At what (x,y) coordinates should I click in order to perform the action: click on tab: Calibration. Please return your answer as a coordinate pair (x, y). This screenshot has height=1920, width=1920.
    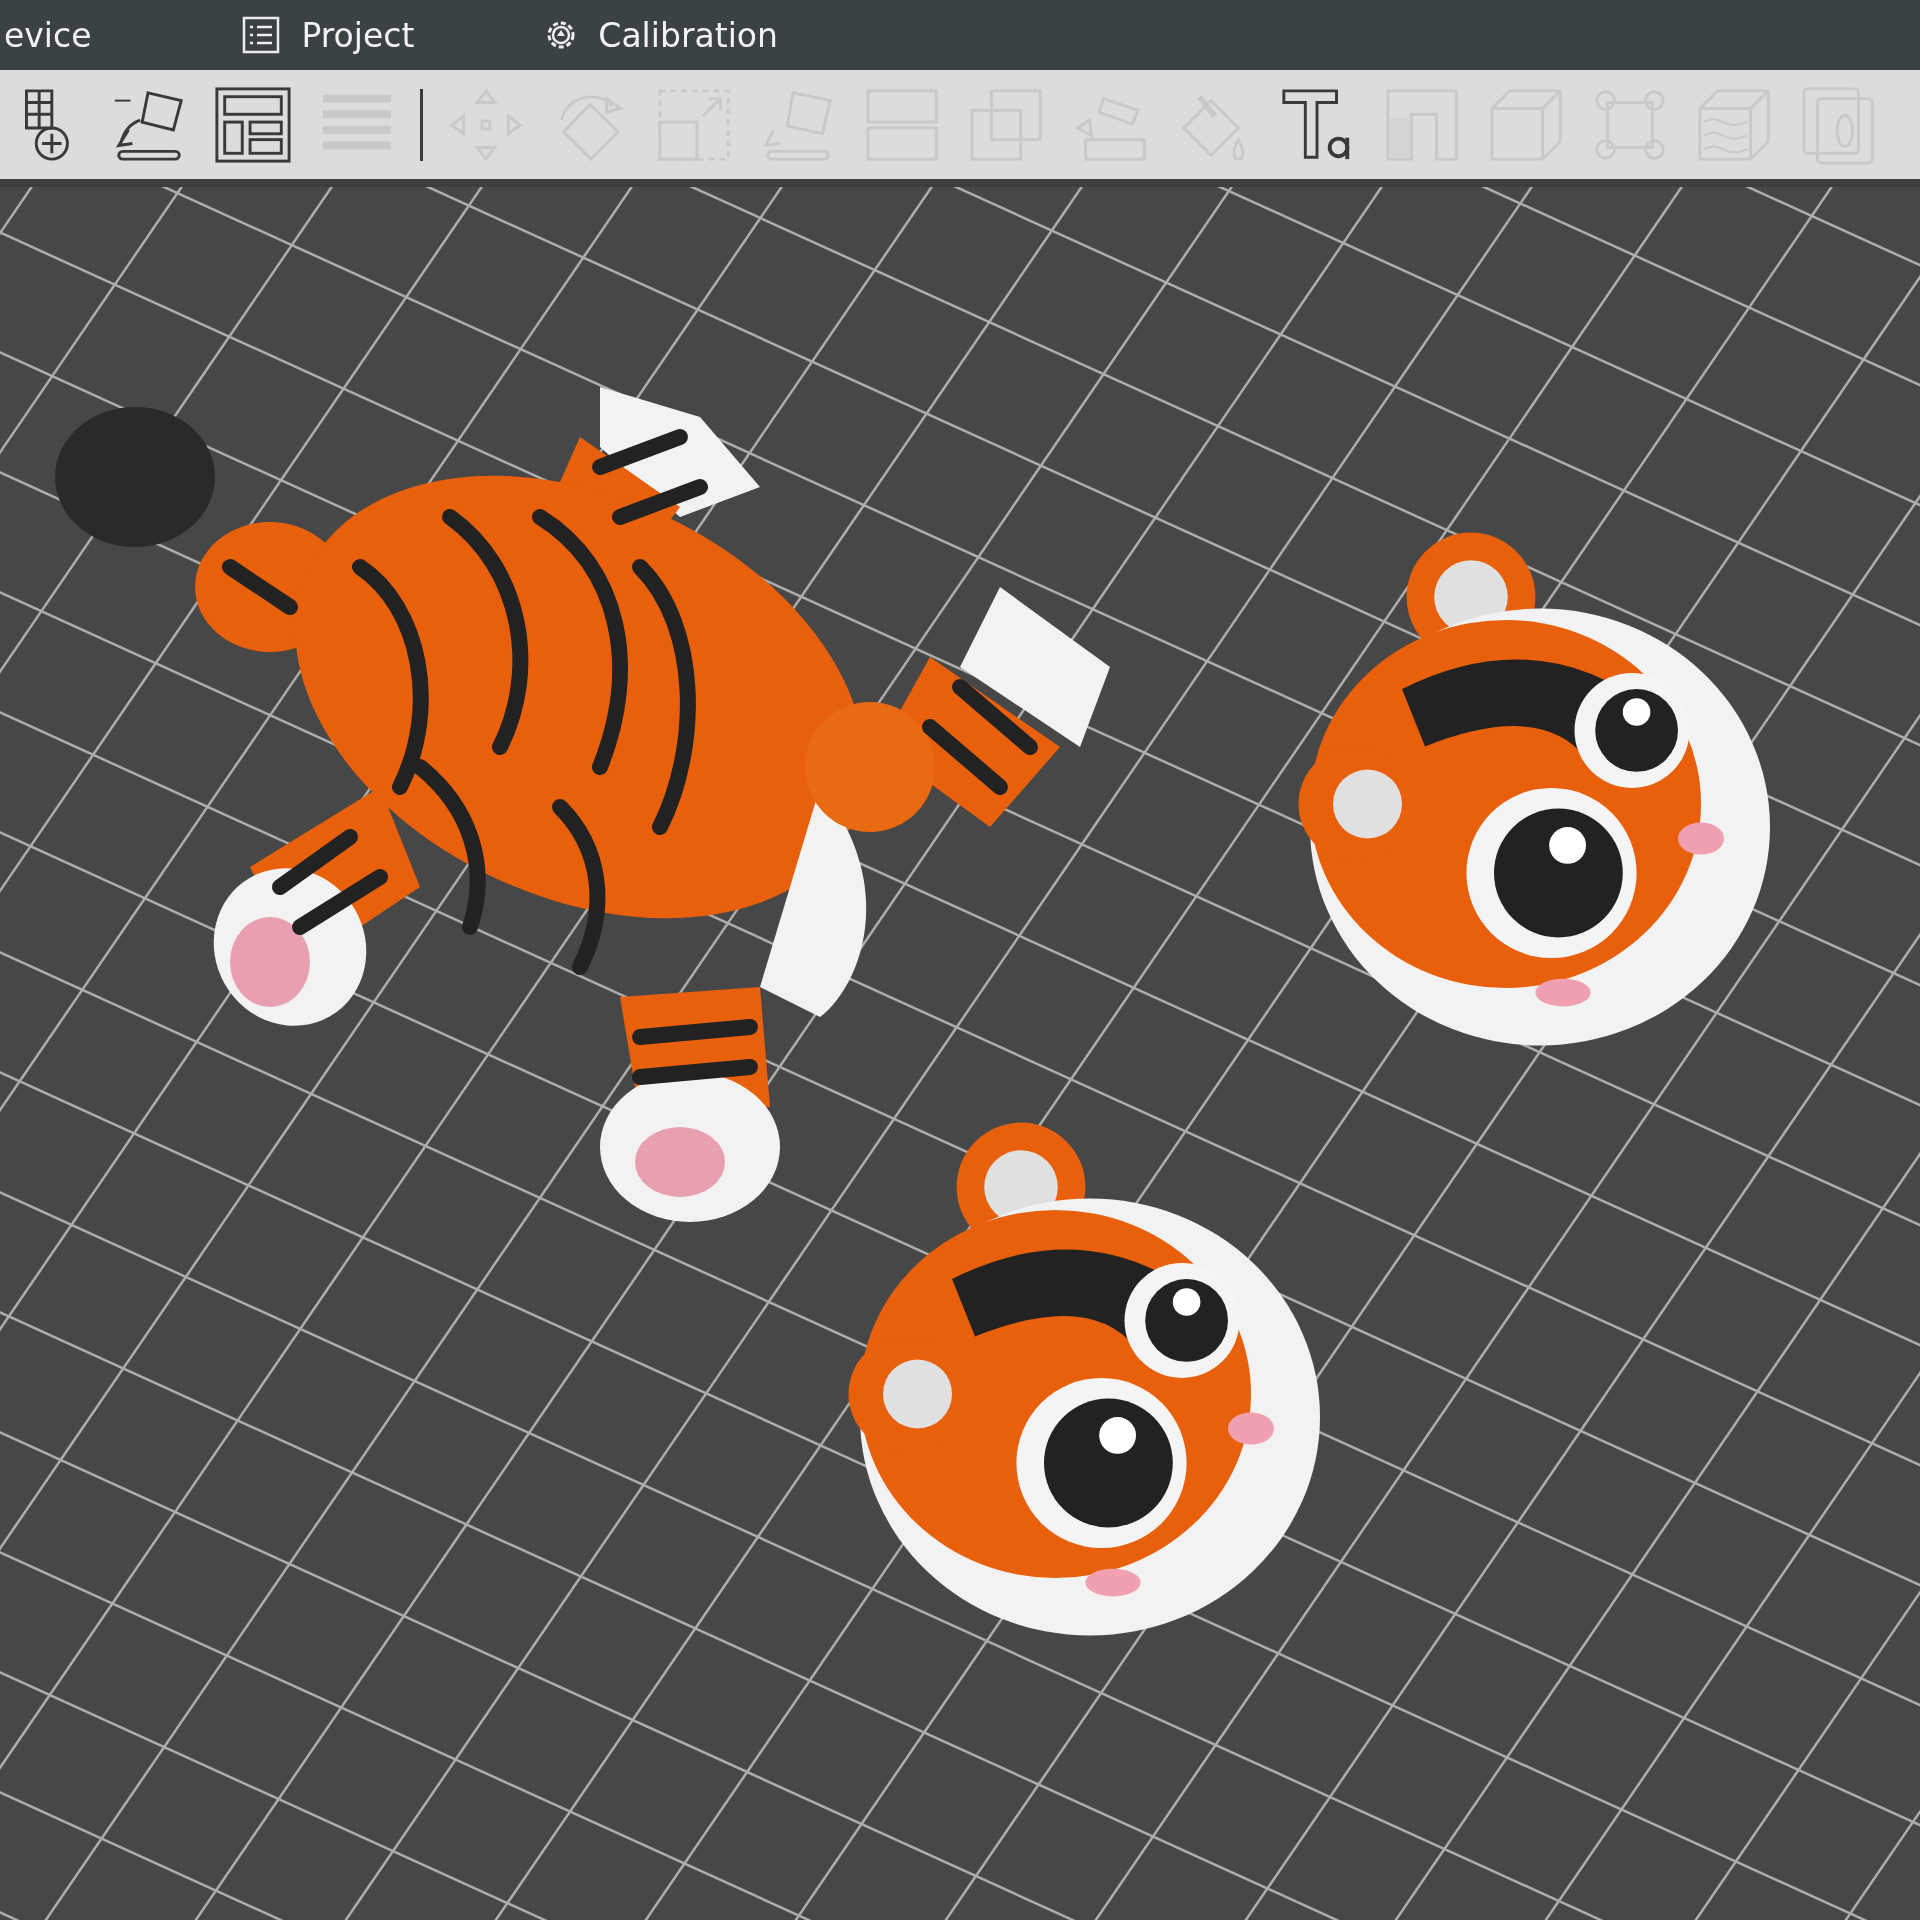
    Looking at the image, I should click on (681, 35).